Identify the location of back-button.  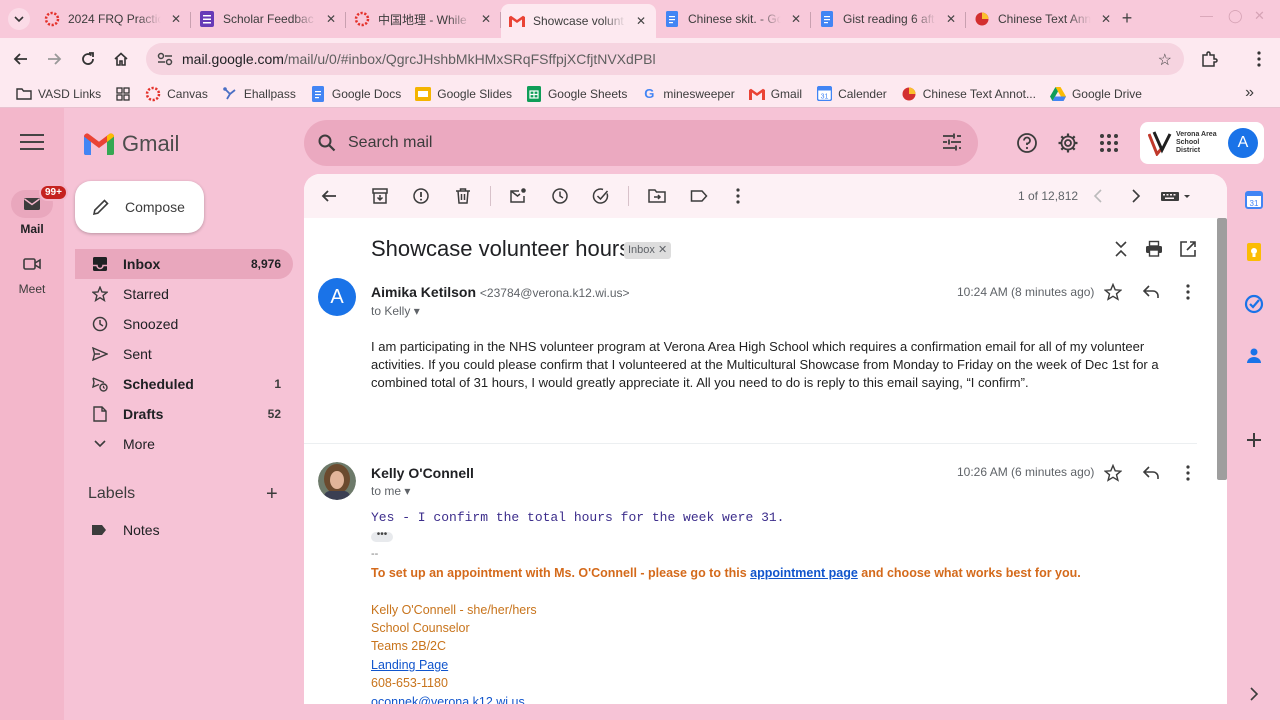
(21, 59).